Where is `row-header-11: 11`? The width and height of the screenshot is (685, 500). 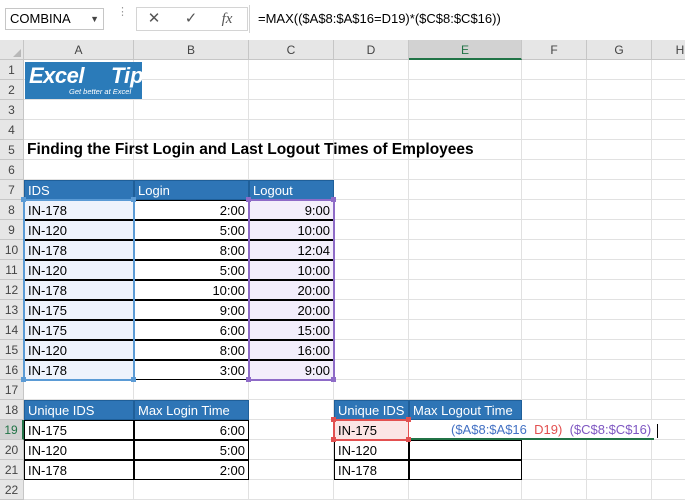
row-header-11: 11 is located at coordinates (12, 270).